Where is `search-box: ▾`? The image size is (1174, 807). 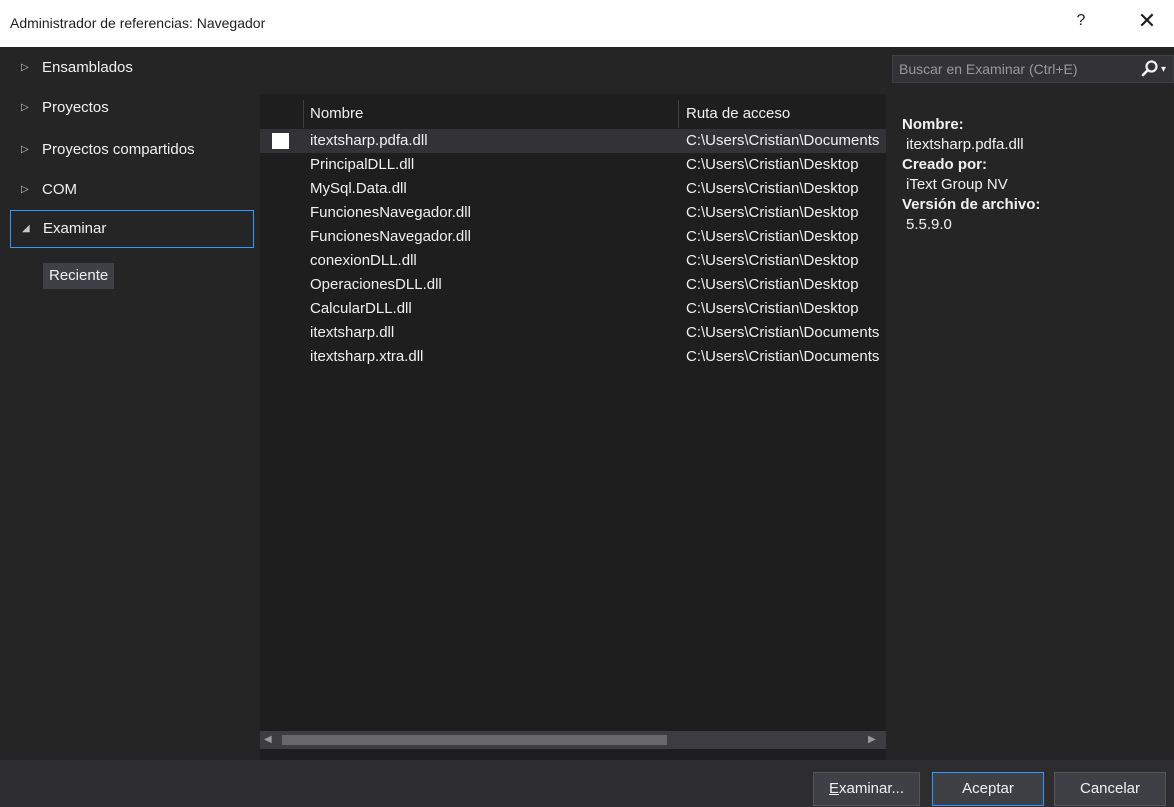
search-box: ▾ is located at coordinates (1033, 69).